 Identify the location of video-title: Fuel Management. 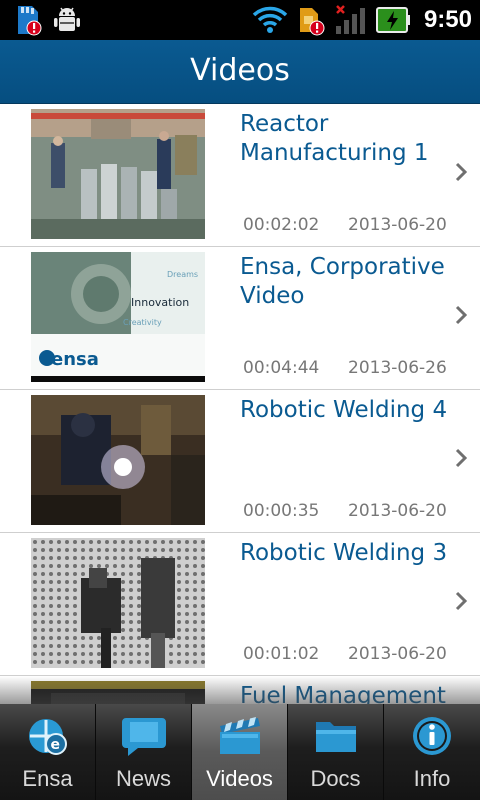
(343, 693).